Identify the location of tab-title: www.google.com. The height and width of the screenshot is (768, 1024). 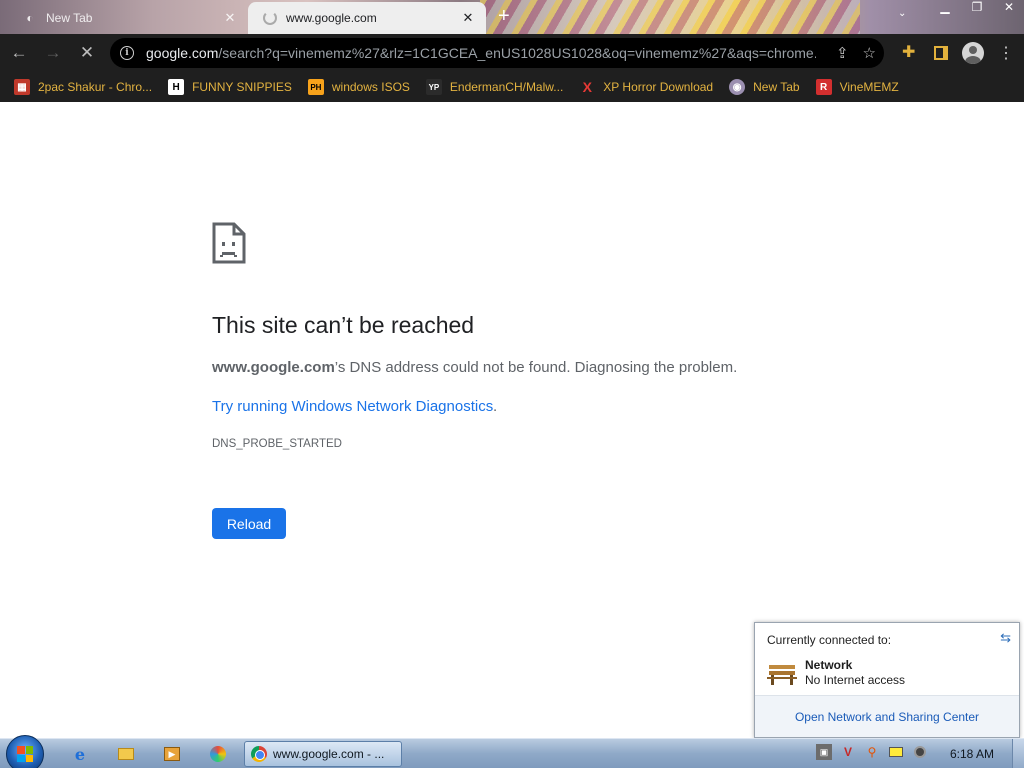
(331, 18).